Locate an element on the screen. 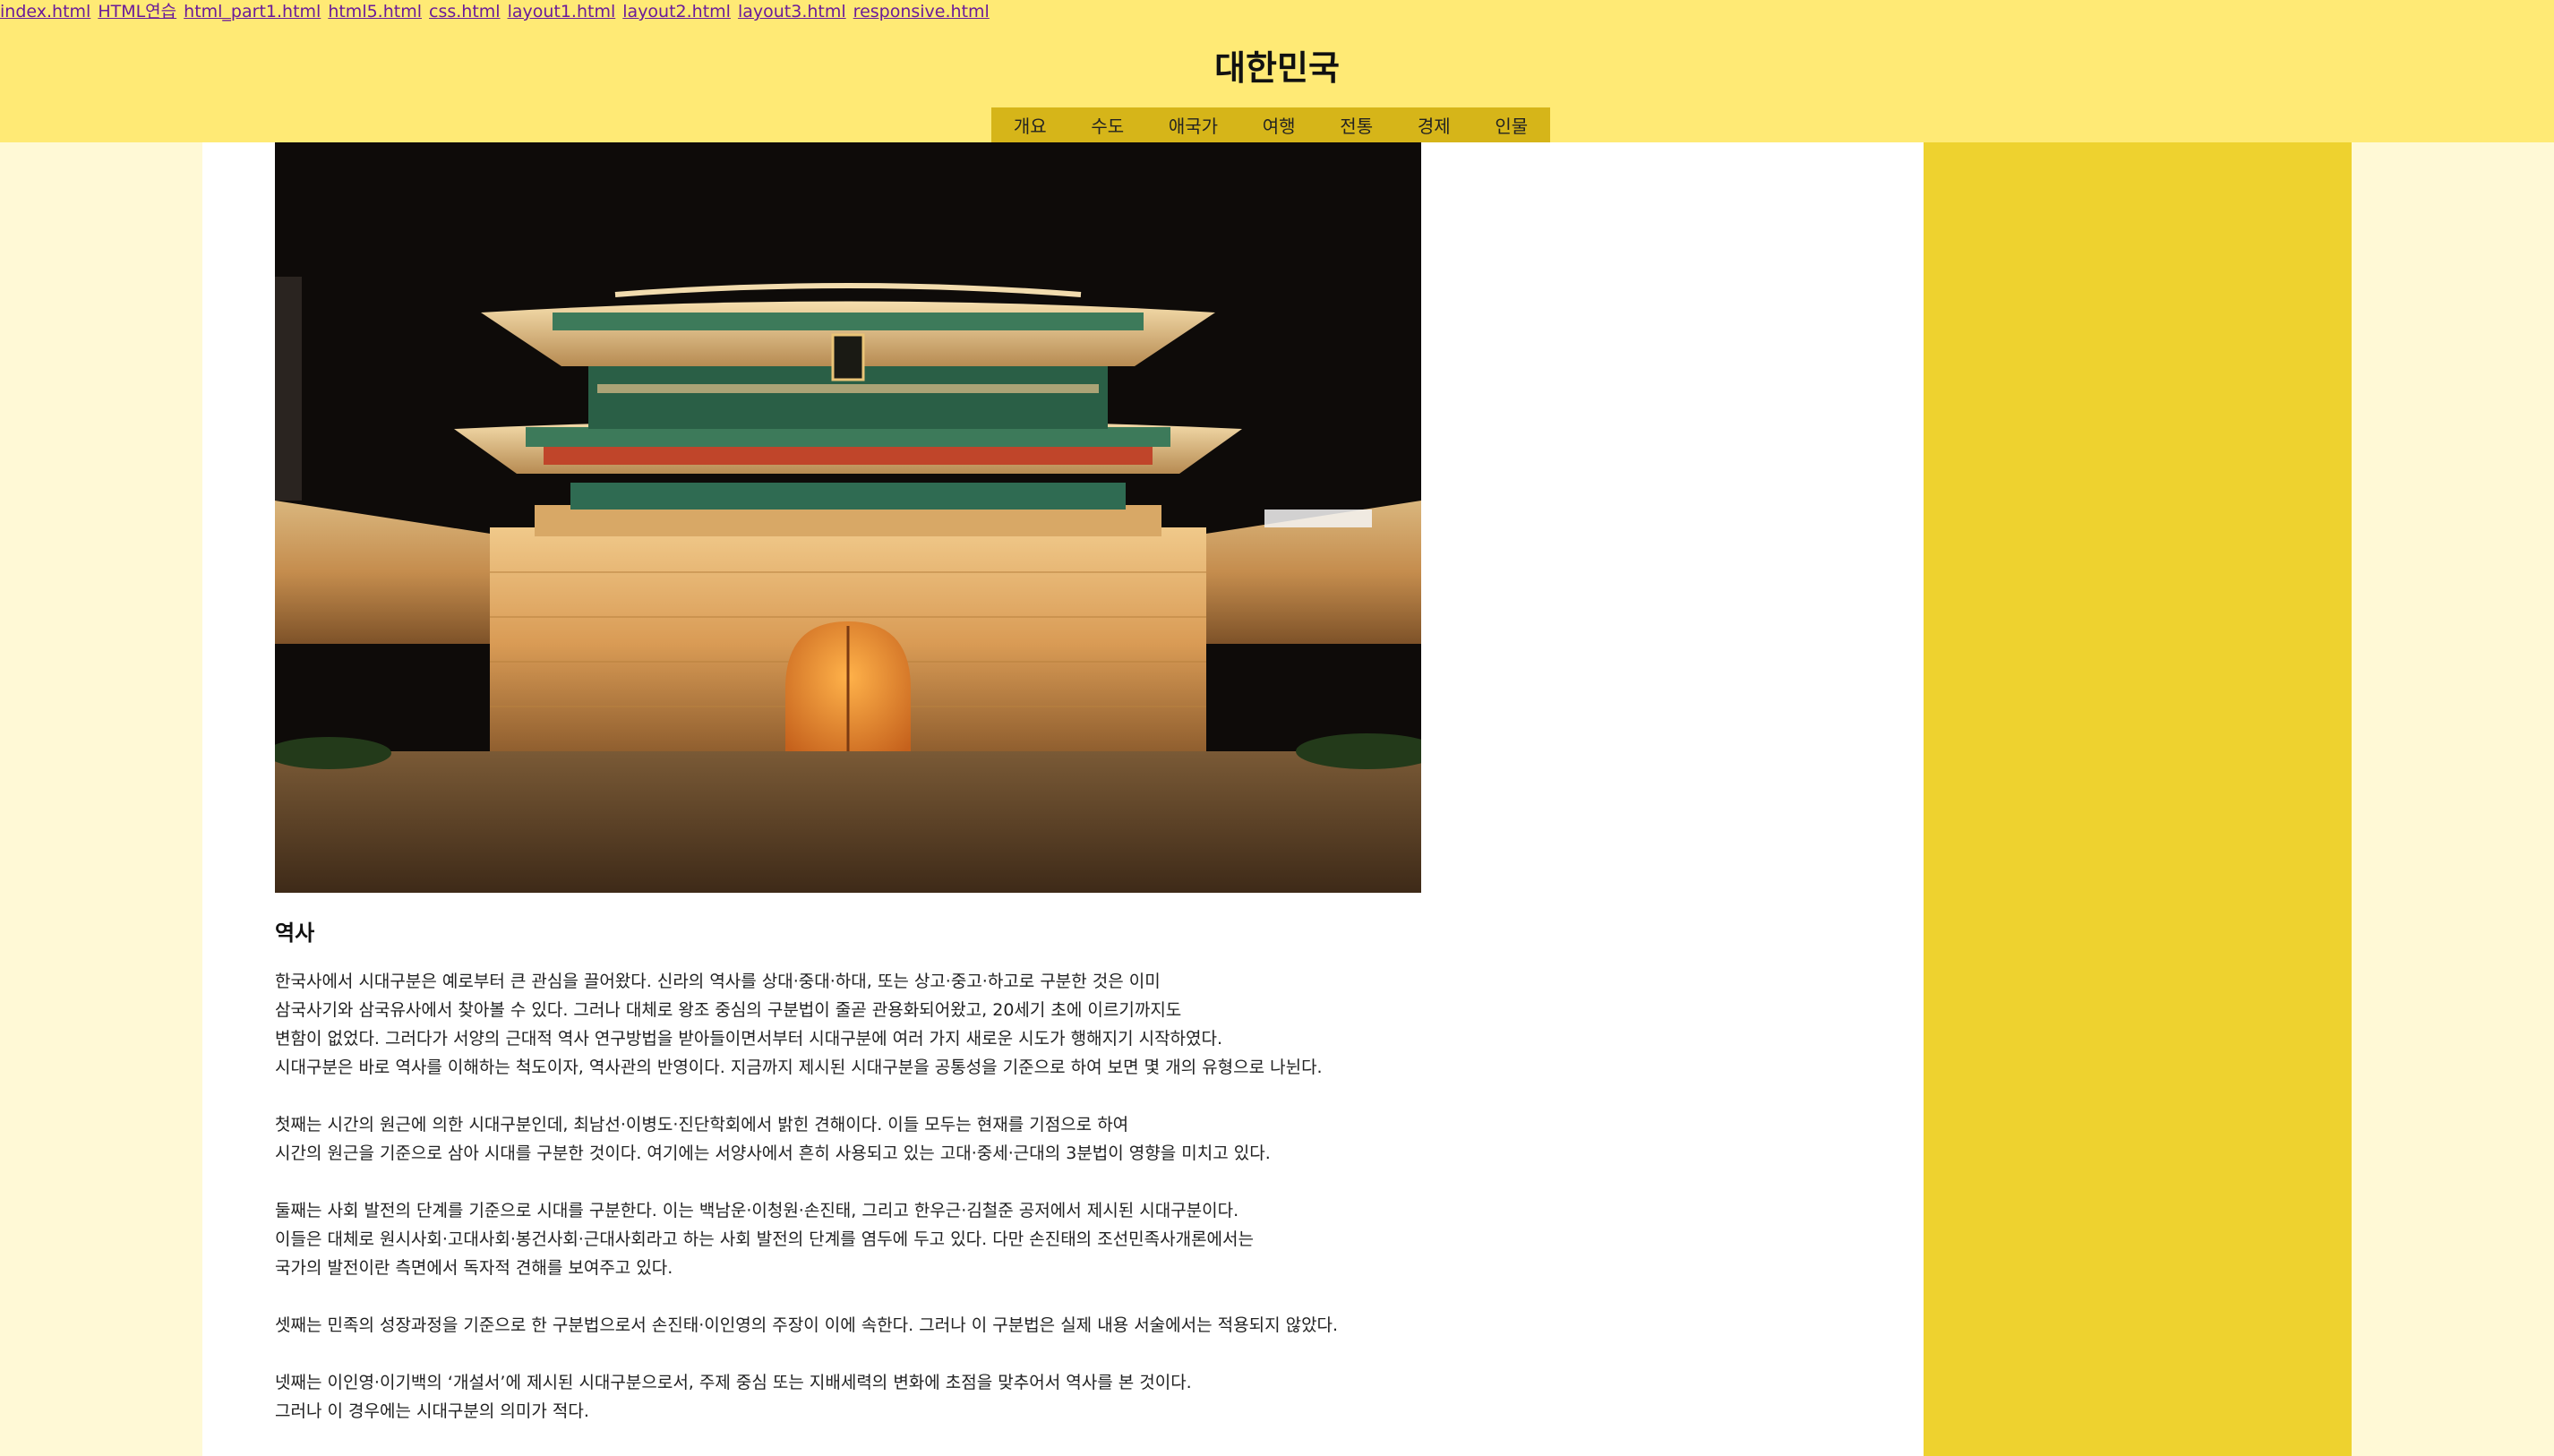 The height and width of the screenshot is (1456, 2554). page-title: 대한민국 is located at coordinates (1277, 68).